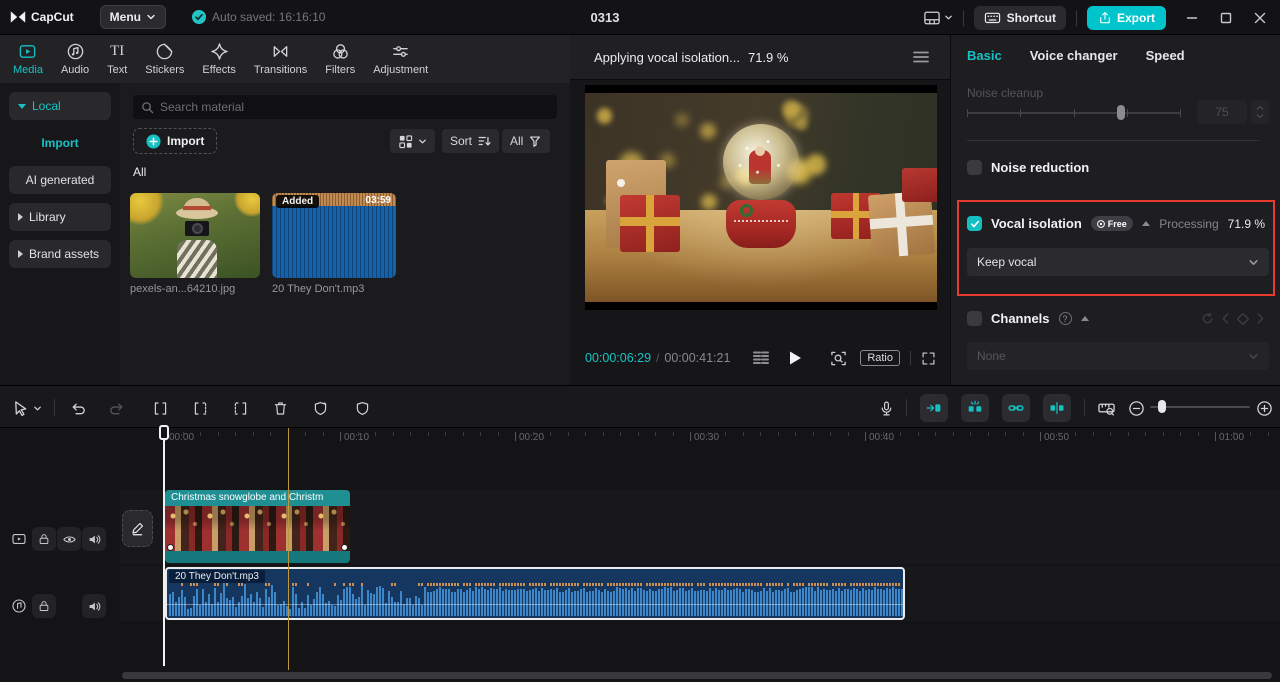 The image size is (1280, 682). Describe the element at coordinates (298, 201) in the screenshot. I see `added-badge: Added` at that location.